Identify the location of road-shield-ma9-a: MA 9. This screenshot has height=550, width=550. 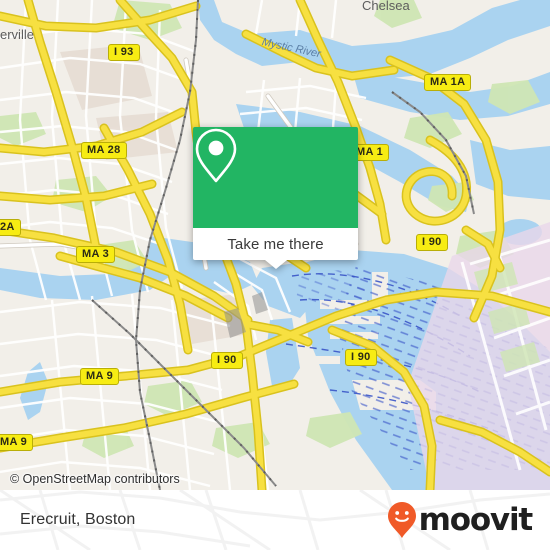
(100, 376).